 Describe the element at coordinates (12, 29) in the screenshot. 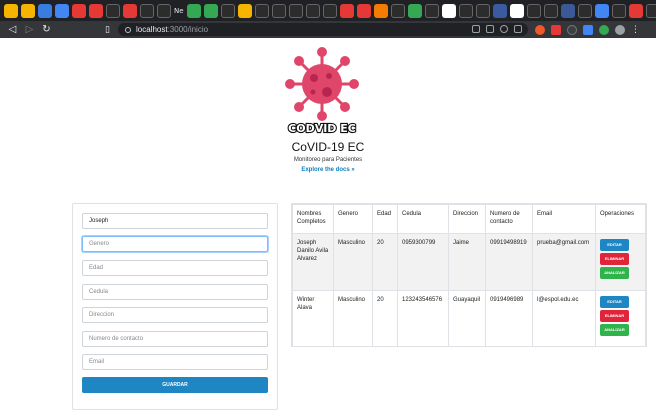

I see `back-icon: ◁` at that location.